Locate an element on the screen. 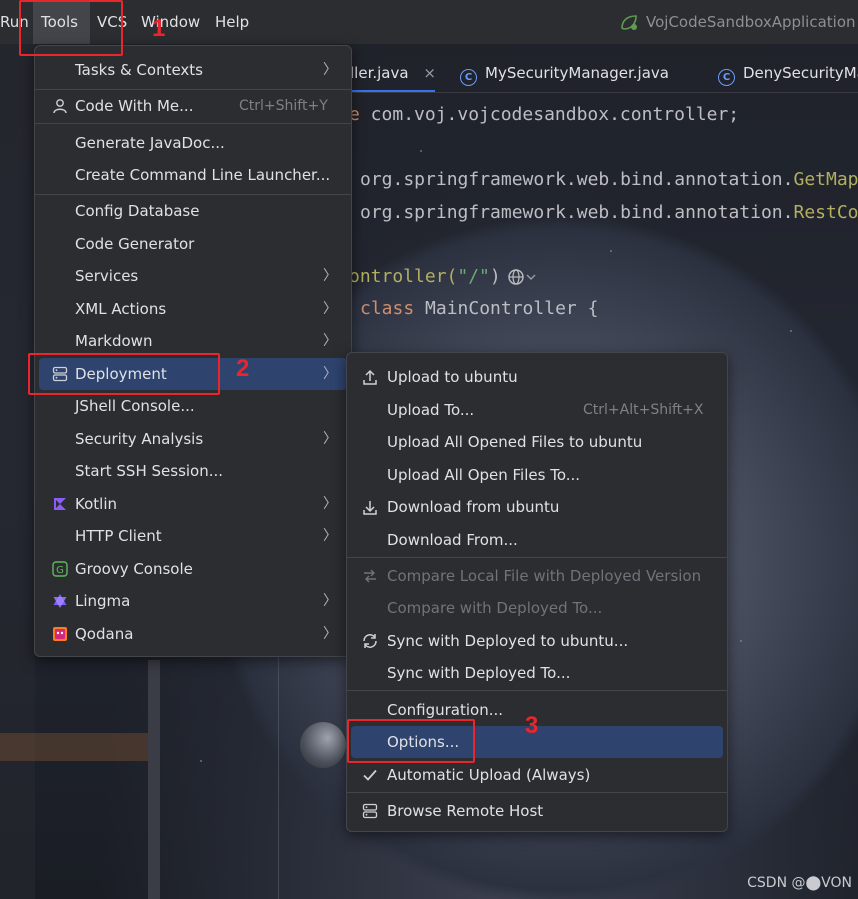 Image resolution: width=858 pixels, height=899 pixels. code-line-annotation: ontroller("/") is located at coordinates (425, 277).